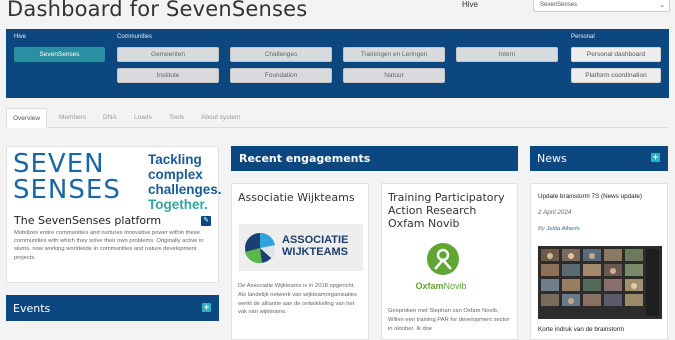 The image size is (675, 340). What do you see at coordinates (260, 248) in the screenshot?
I see `associatie-logo-mark` at bounding box center [260, 248].